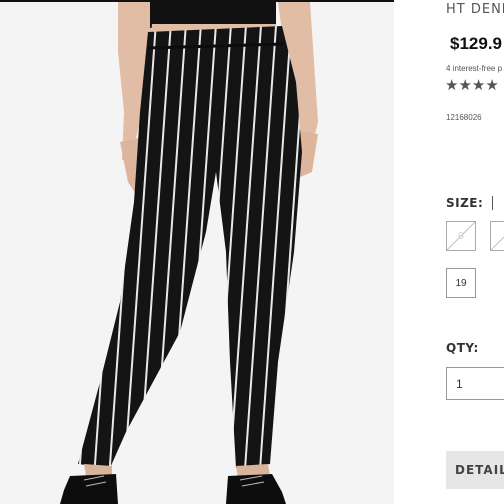 The height and width of the screenshot is (504, 504). I want to click on size-option-unavailable: 0, so click(461, 236).